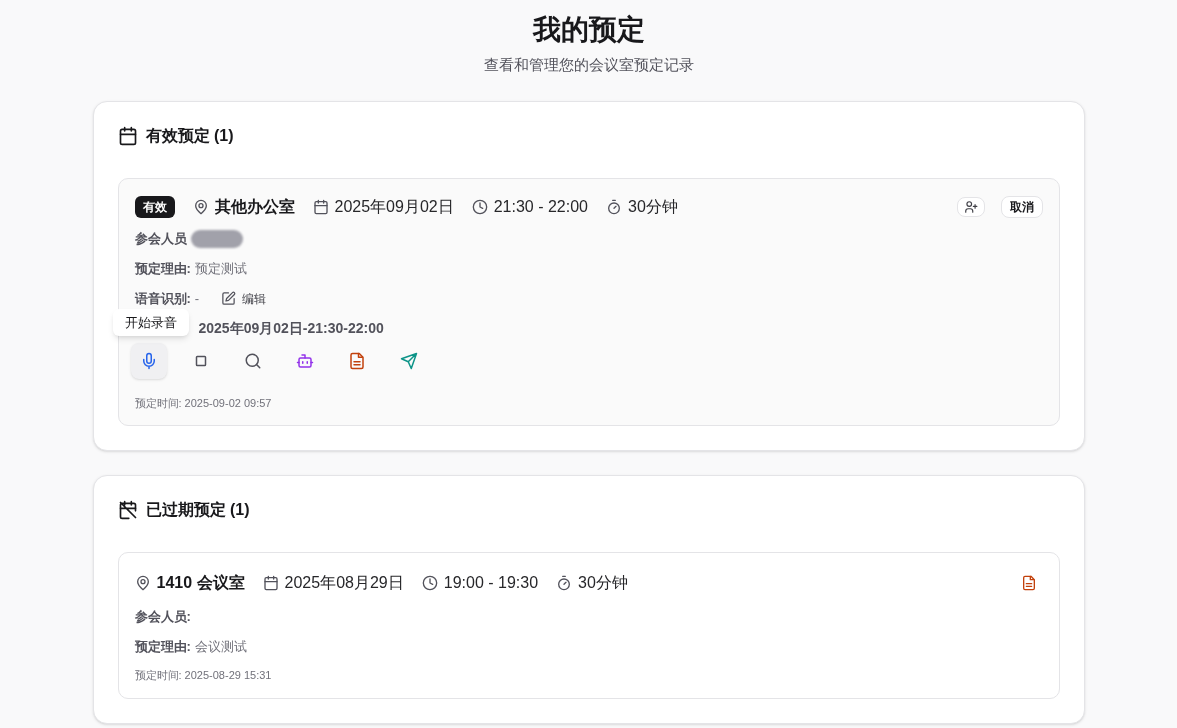 Image resolution: width=1177 pixels, height=728 pixels. What do you see at coordinates (203, 403) in the screenshot?
I see `booked-at: 预定时间: 2025-09-02 09:57` at bounding box center [203, 403].